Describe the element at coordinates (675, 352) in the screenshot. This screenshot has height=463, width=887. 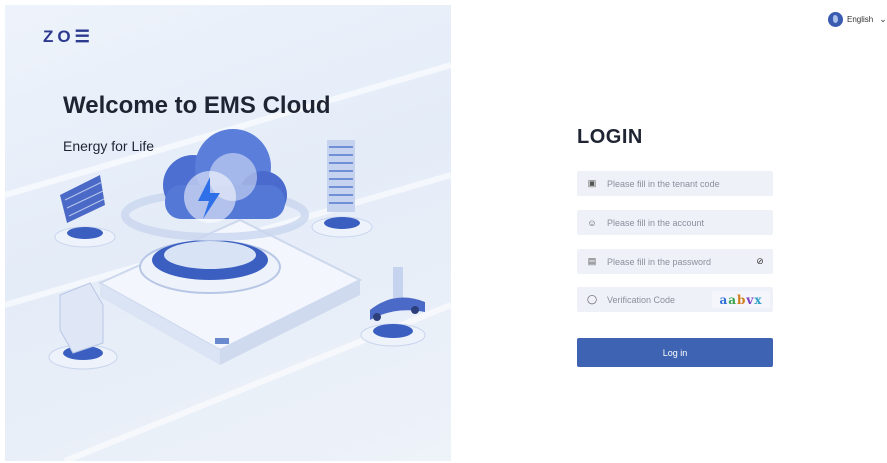
I see `login-button: Log in` at that location.